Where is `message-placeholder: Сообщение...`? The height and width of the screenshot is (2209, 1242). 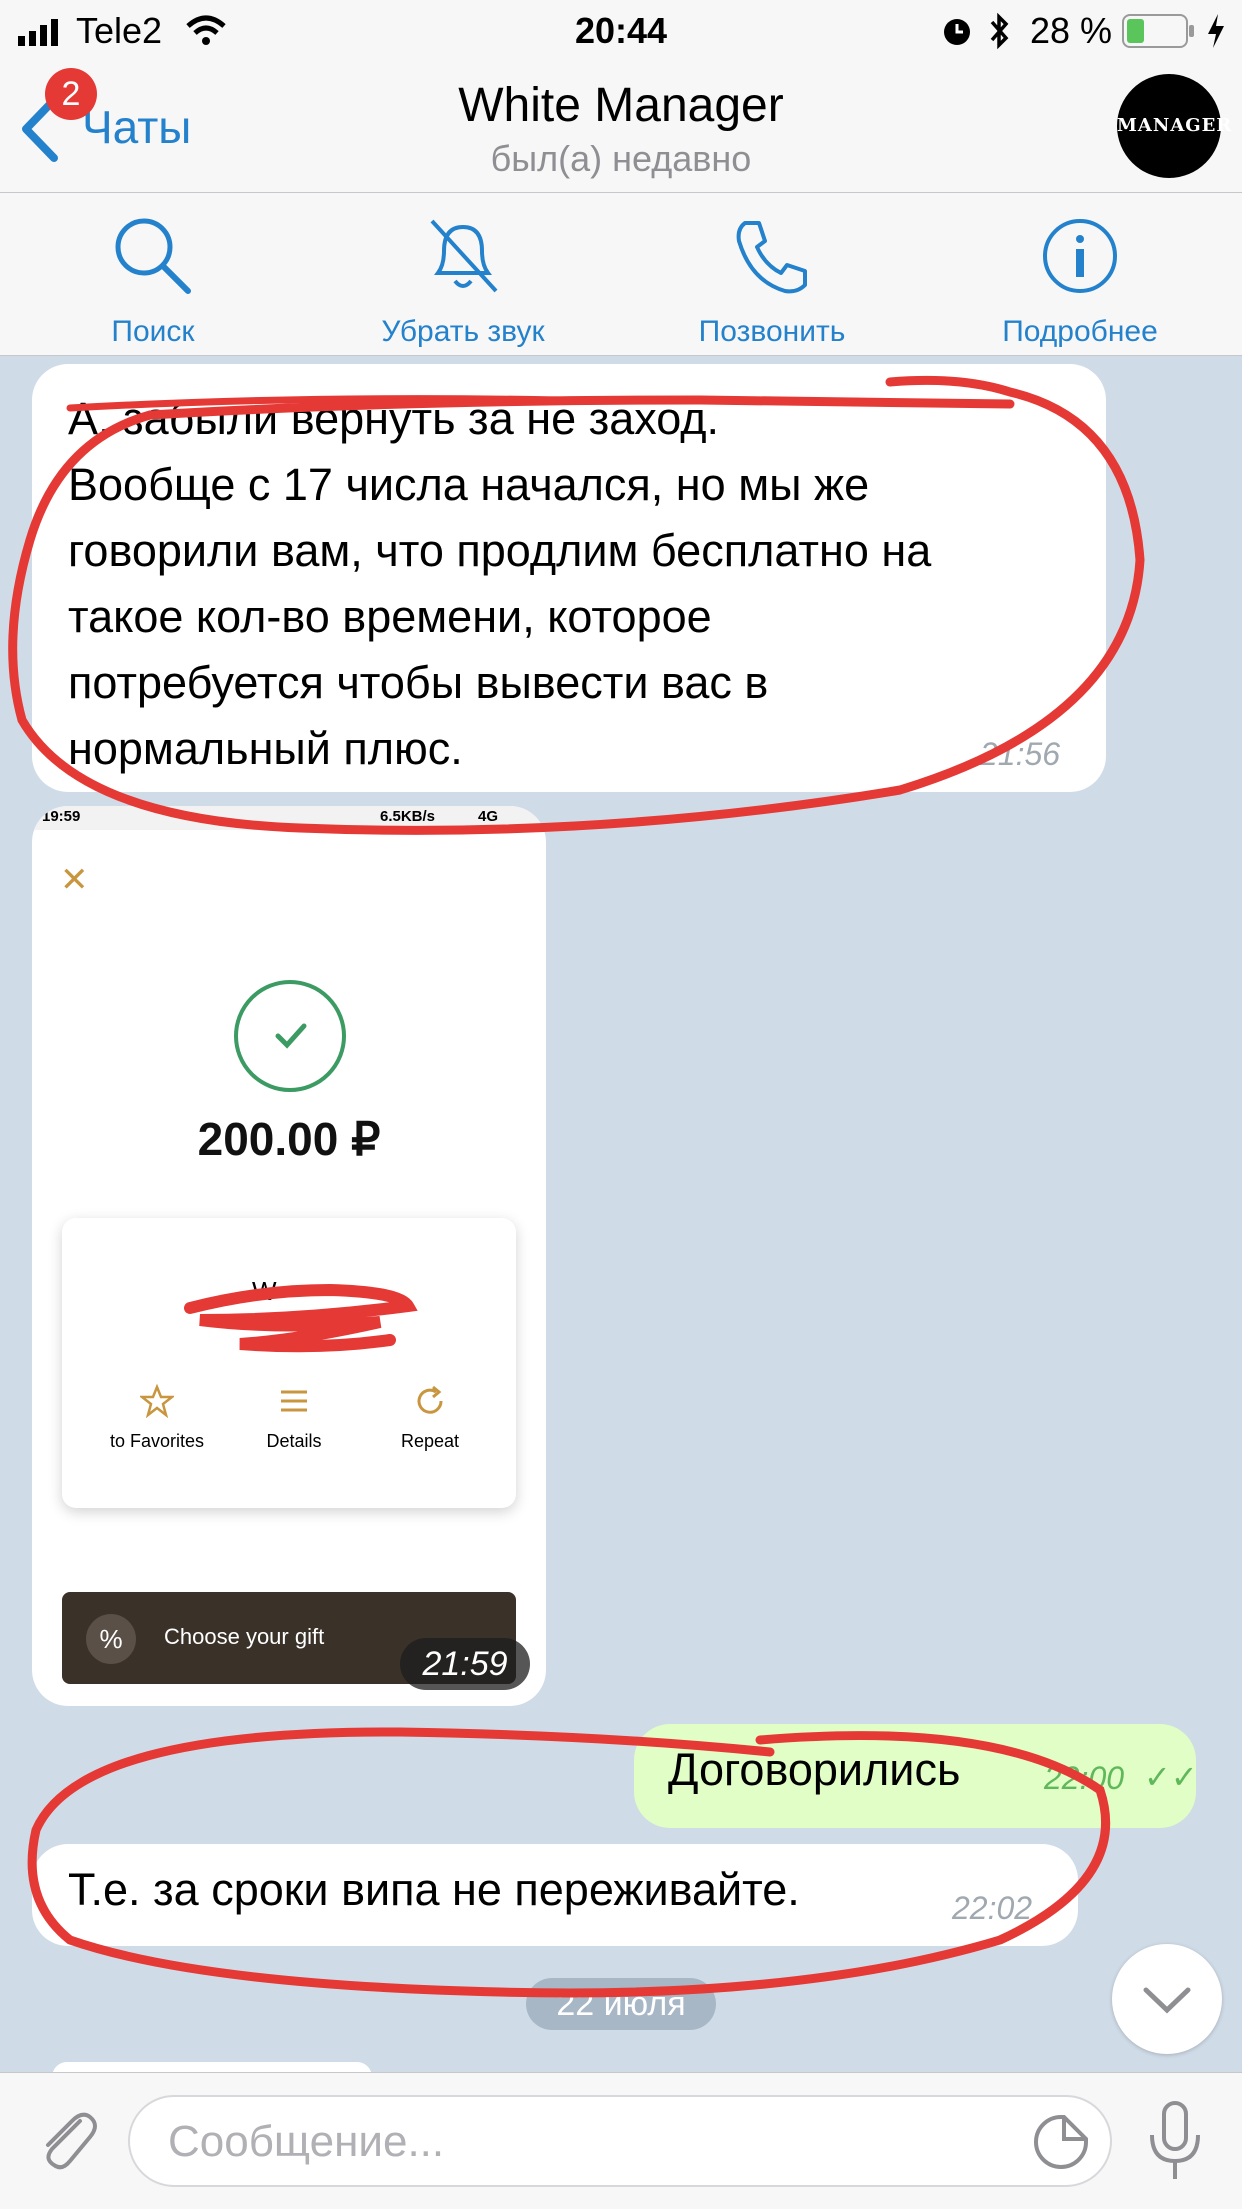
message-placeholder: Сообщение... is located at coordinates (306, 2141).